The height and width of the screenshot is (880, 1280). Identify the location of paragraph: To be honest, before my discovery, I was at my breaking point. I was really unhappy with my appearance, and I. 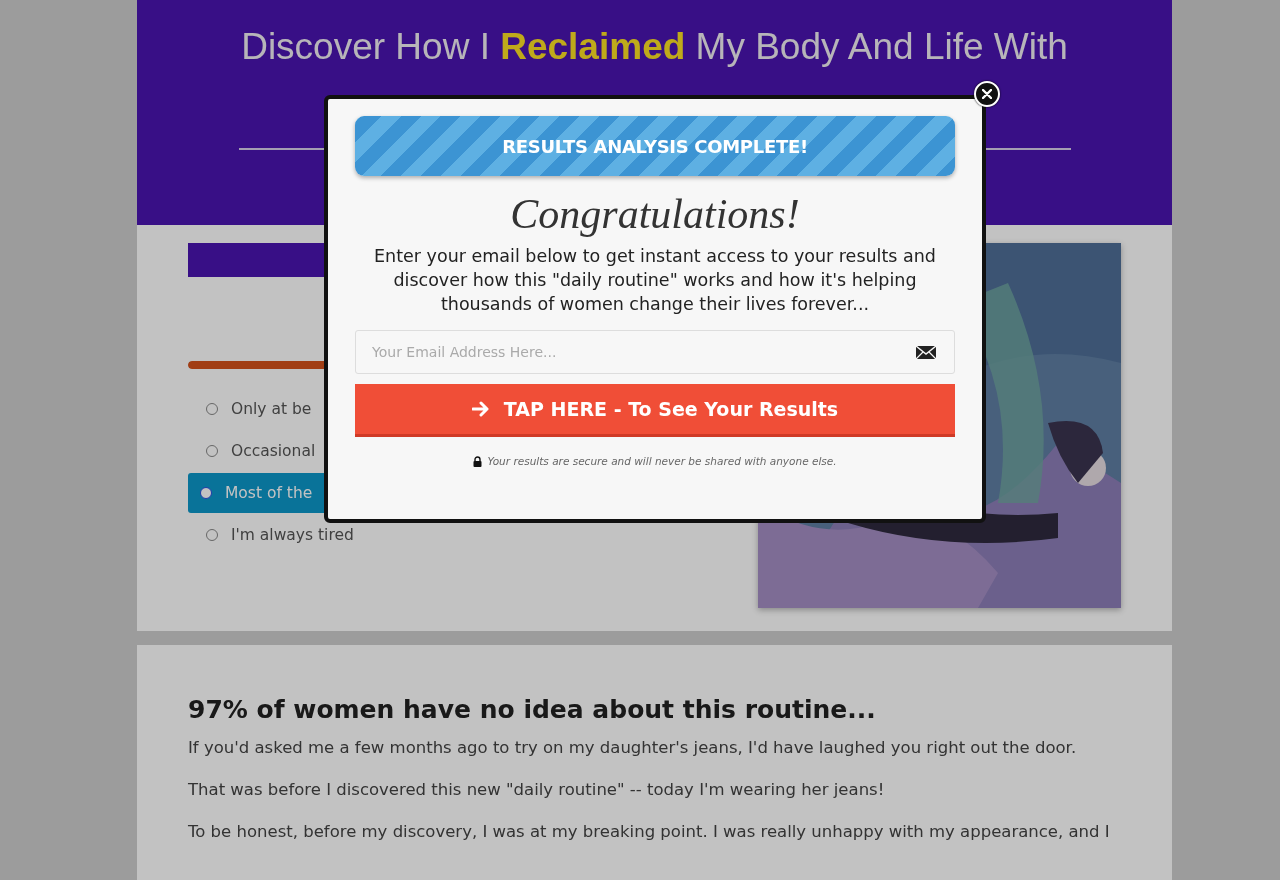
(649, 831).